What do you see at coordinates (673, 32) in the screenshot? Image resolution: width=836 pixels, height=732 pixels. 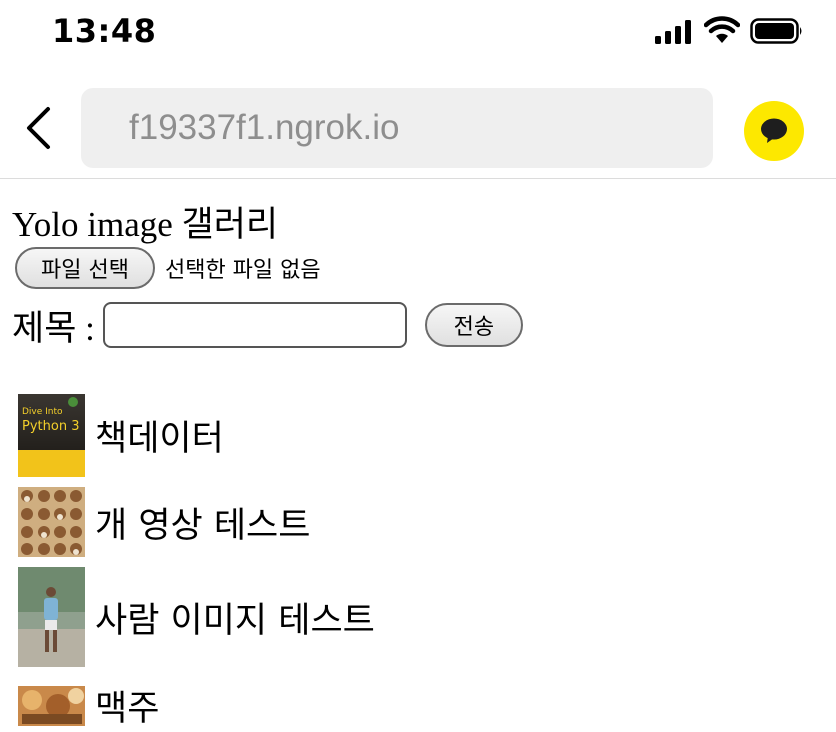 I see `cellular-signal-icon` at bounding box center [673, 32].